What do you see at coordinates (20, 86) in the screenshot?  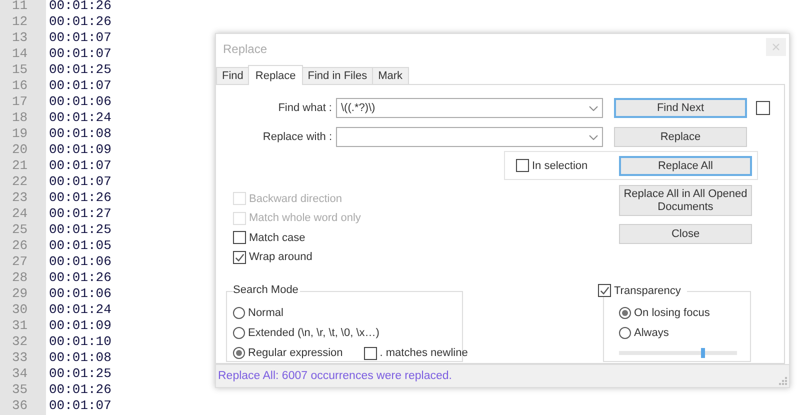 I see `line-number: 16` at bounding box center [20, 86].